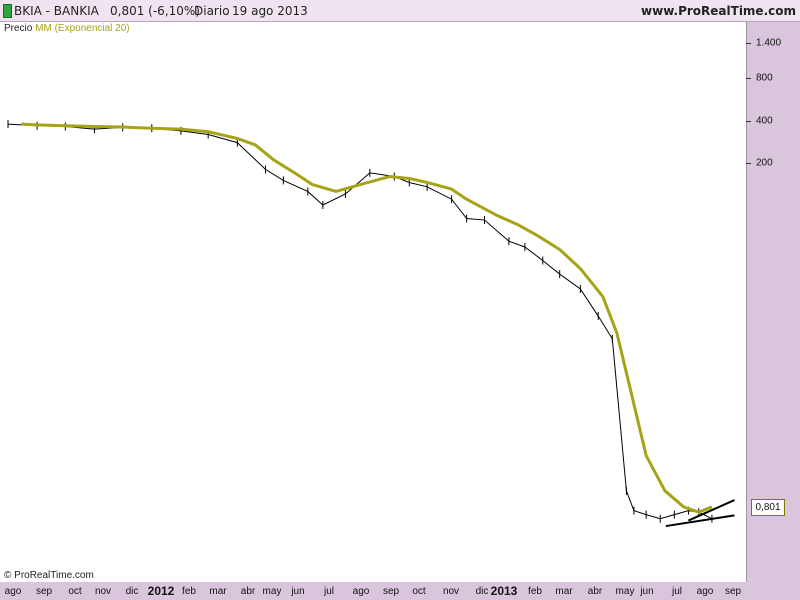 Image resolution: width=800 pixels, height=600 pixels. Describe the element at coordinates (82, 28) in the screenshot. I see `legend-ma: MM (Exponencial 20)` at that location.